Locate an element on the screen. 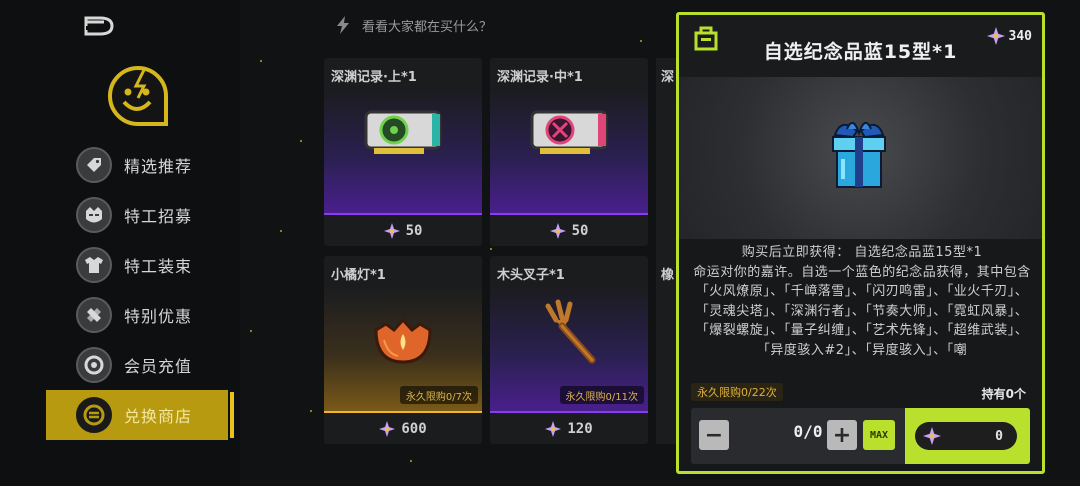  shop-item-card: 深渊记录·上*1 50 is located at coordinates (403, 152).